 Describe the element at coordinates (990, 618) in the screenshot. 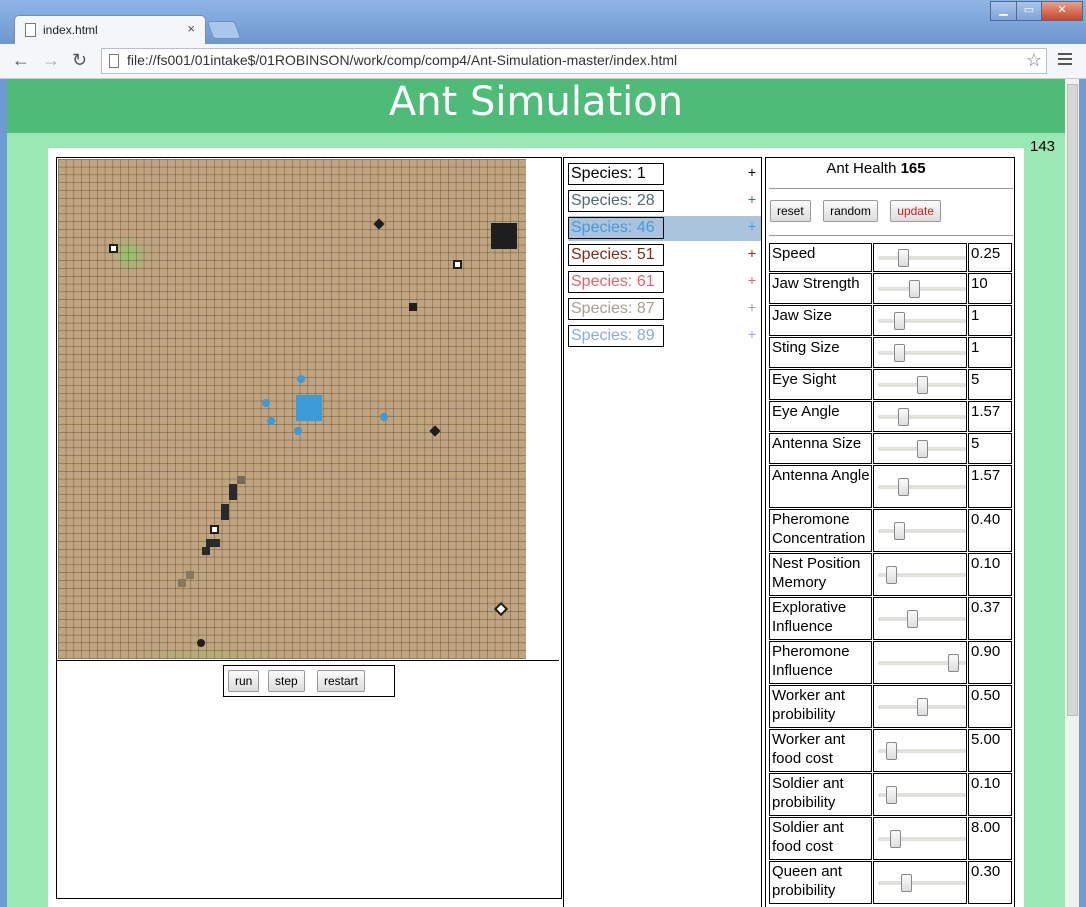

I see `param-value: 0.37` at that location.